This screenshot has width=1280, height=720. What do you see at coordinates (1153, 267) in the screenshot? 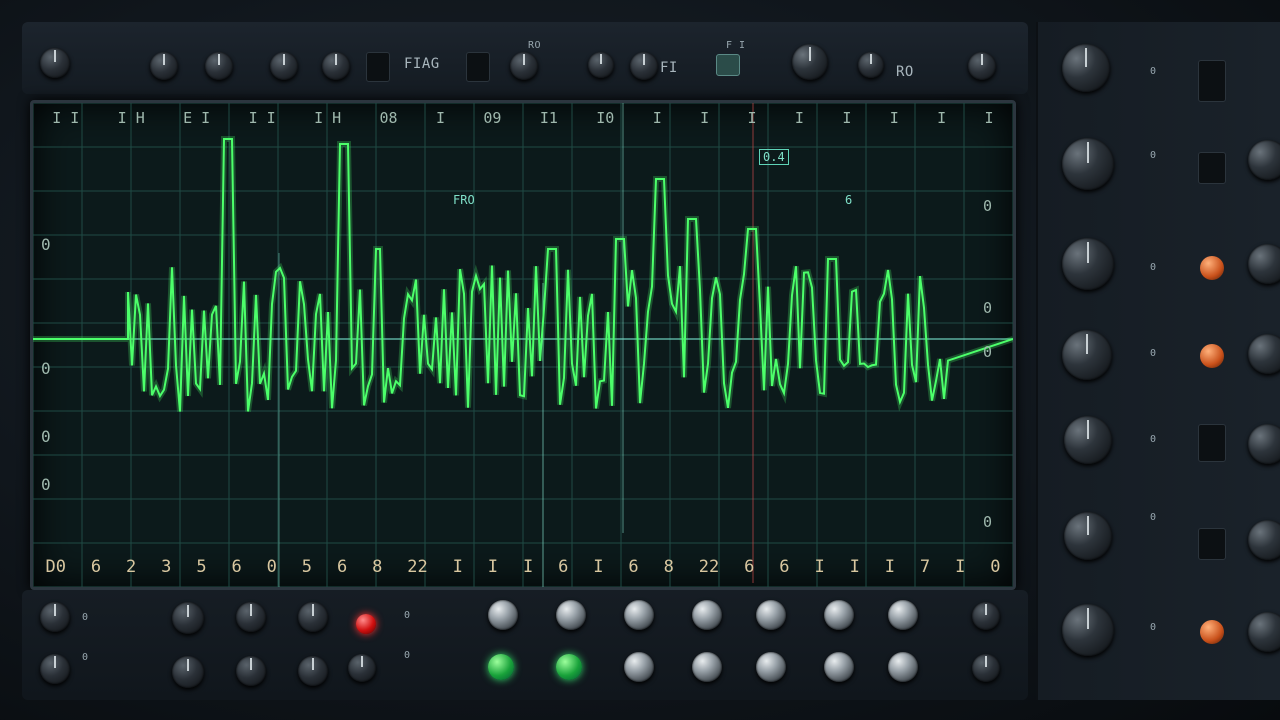
I see `right-label-3: 0` at bounding box center [1153, 267].